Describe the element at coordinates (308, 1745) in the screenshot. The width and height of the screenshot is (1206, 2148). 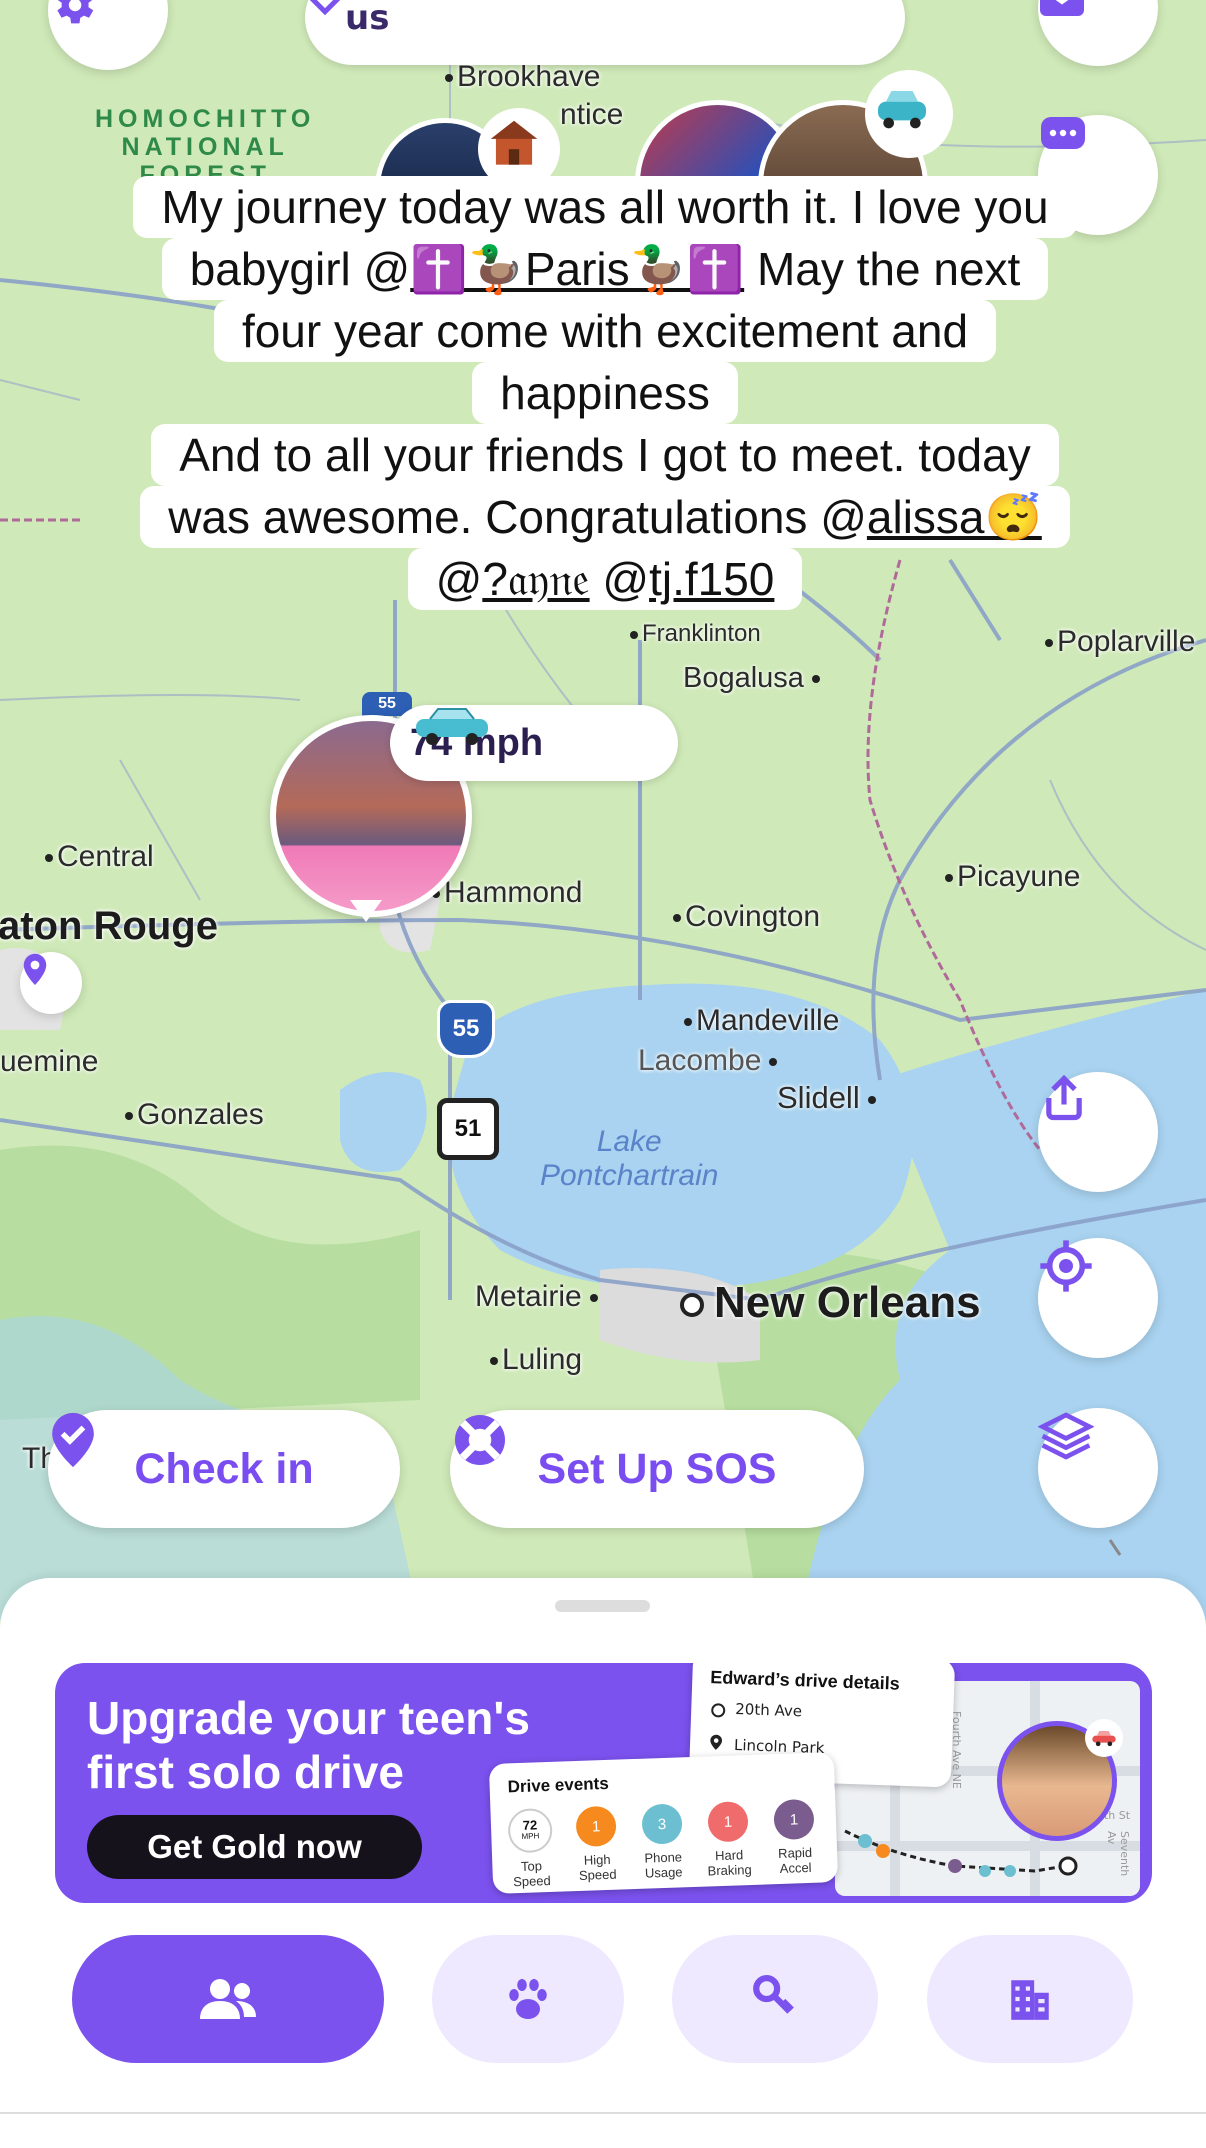
I see `banner-title: Upgrade your teen's first solo drive` at that location.